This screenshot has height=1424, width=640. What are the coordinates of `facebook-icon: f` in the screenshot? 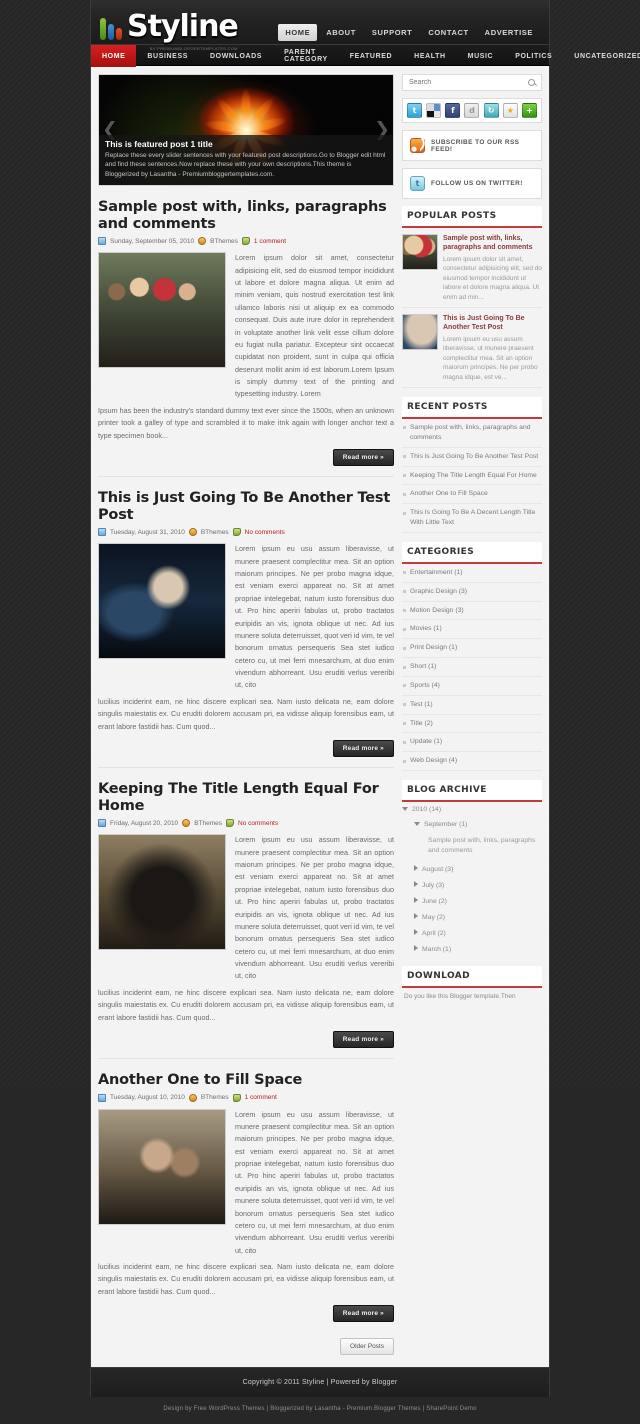 It's located at (453, 110).